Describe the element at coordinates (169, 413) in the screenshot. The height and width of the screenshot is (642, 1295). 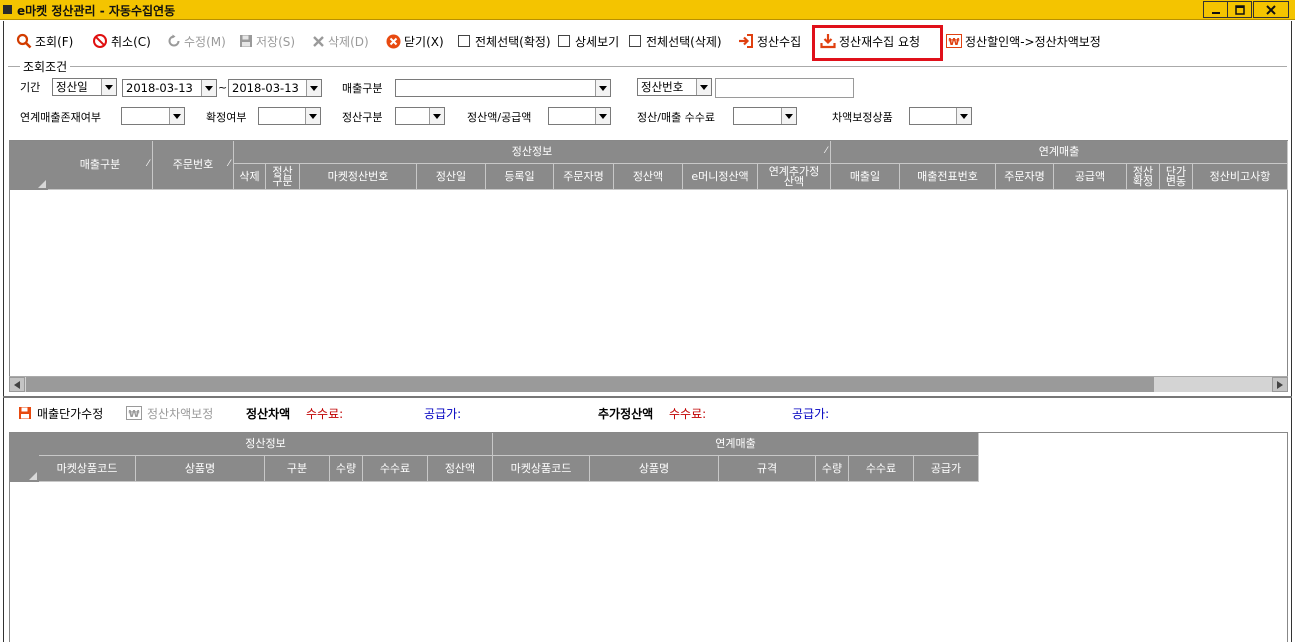
I see `diff-adjust-button: ₩ 정산차액보정` at that location.